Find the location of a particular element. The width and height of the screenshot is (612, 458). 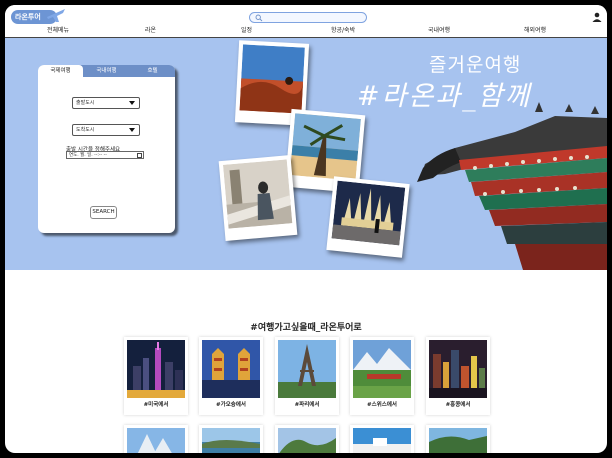

destination-label: #파리에서 is located at coordinates (307, 405).